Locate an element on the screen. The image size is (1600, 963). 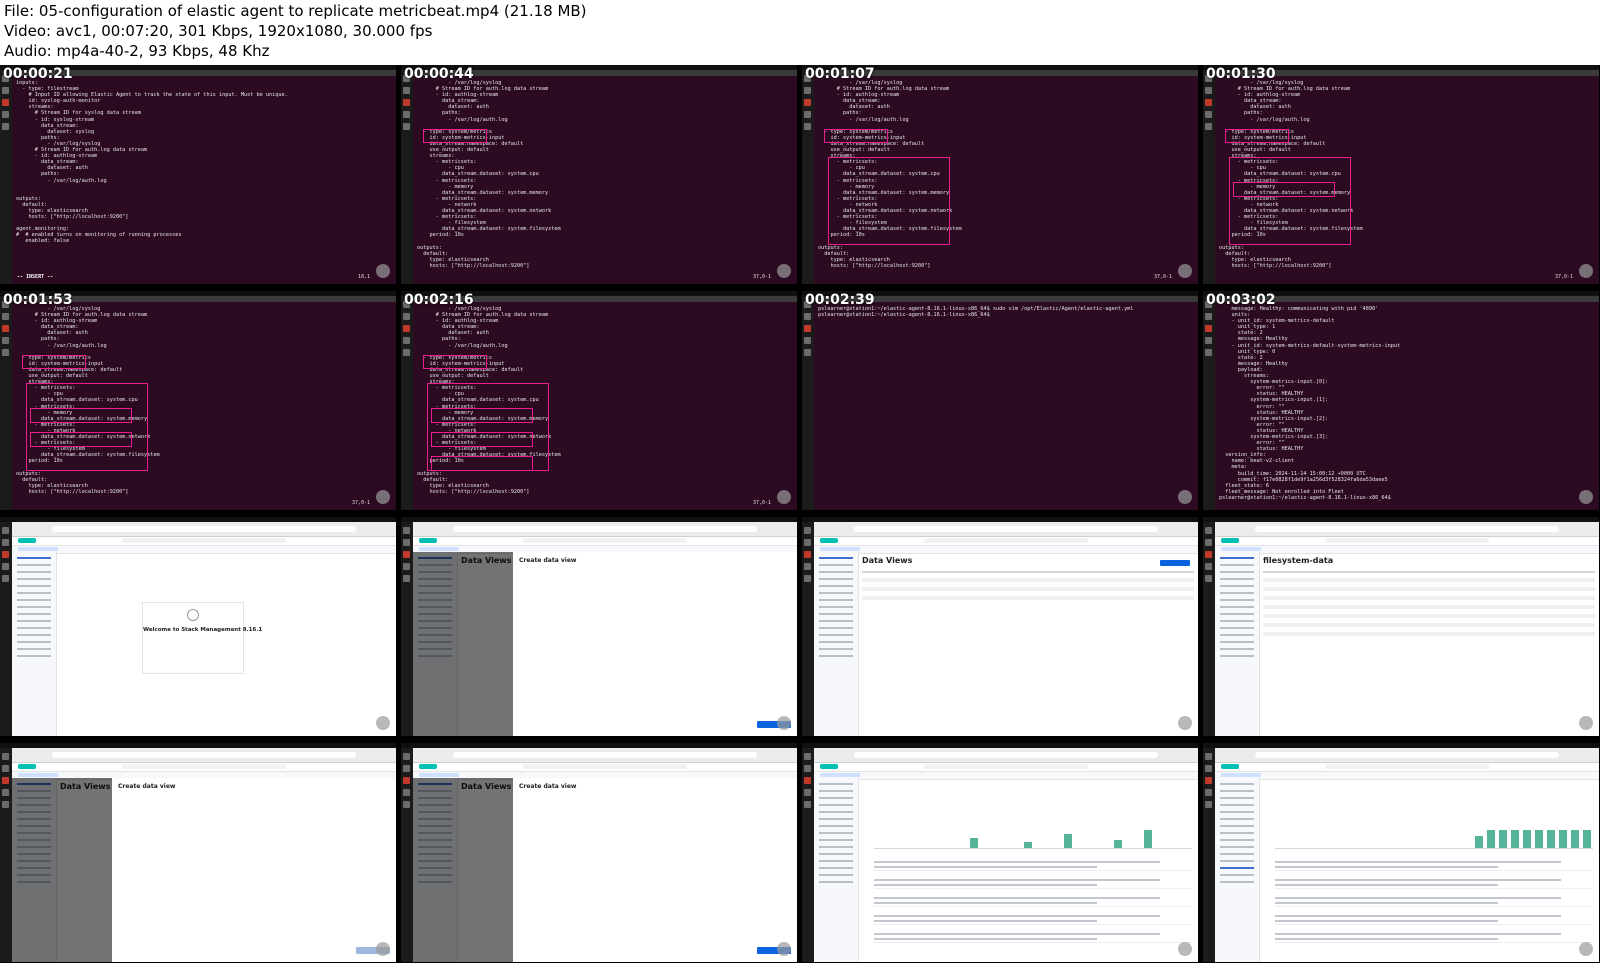
create-data-view-button is located at coordinates (1175, 563).